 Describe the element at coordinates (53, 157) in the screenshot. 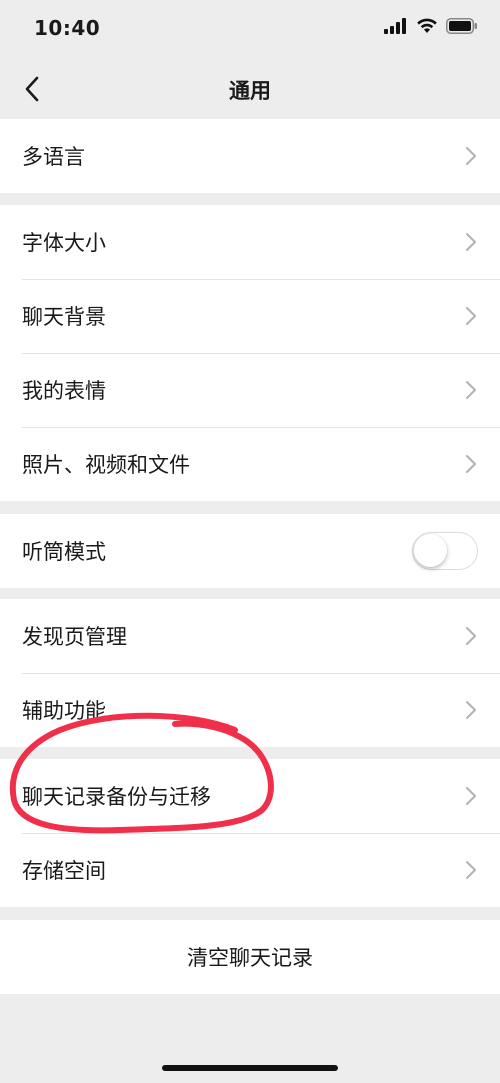

I see `row-label: 多语言` at that location.